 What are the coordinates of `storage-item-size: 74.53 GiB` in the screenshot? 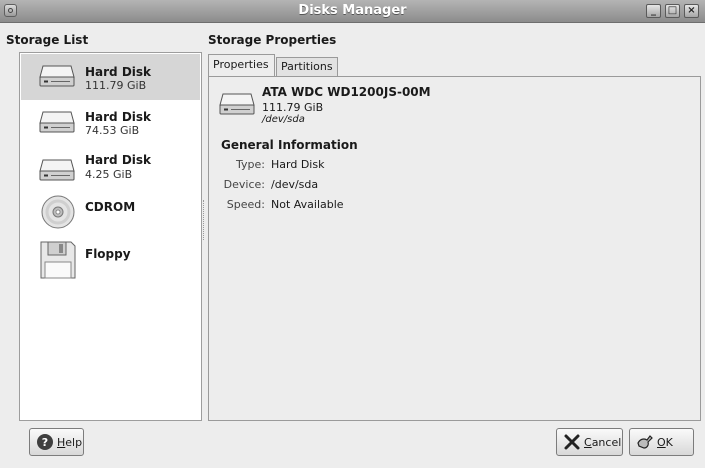 It's located at (112, 130).